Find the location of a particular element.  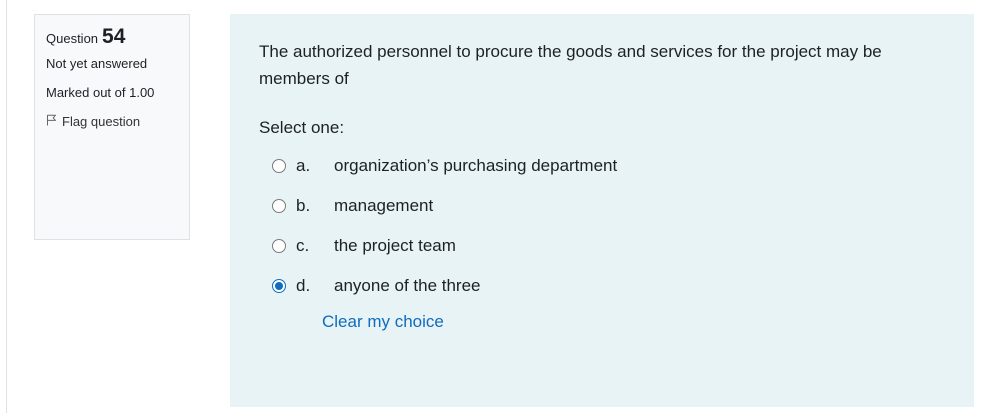

flag-question-link: Flag question is located at coordinates (112, 121).